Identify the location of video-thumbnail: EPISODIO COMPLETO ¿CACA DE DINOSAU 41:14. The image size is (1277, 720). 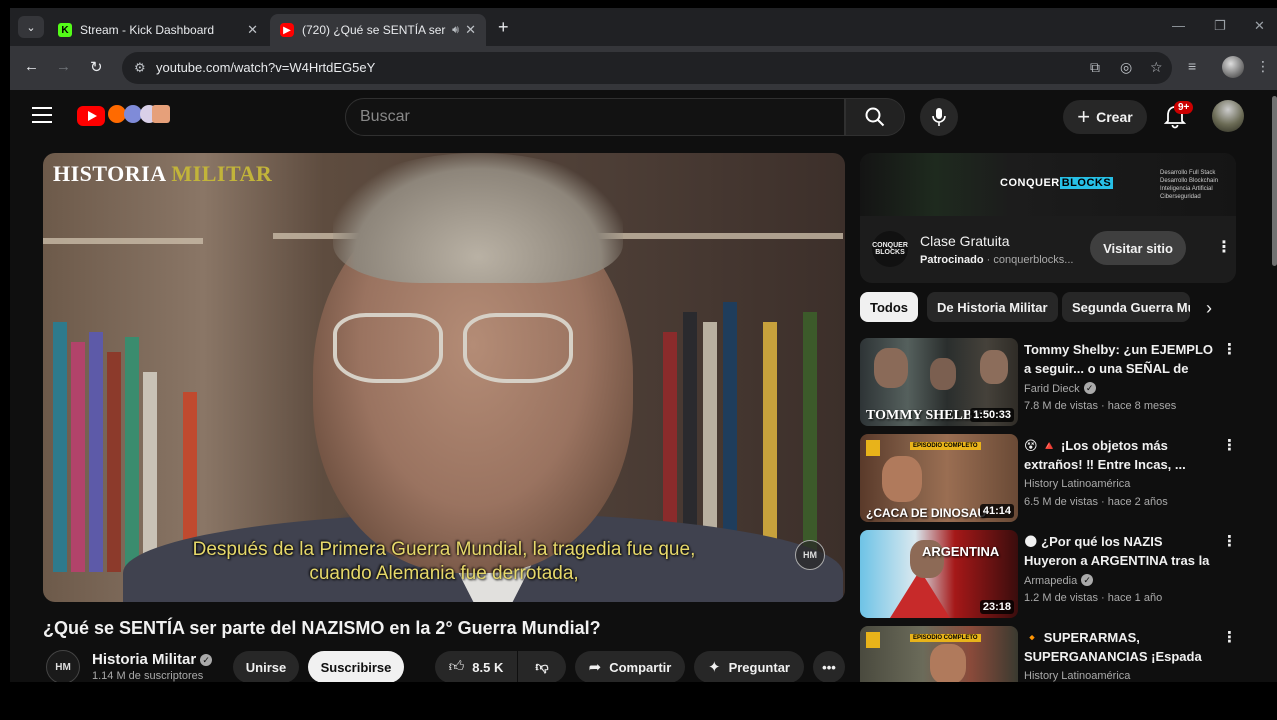
(939, 478).